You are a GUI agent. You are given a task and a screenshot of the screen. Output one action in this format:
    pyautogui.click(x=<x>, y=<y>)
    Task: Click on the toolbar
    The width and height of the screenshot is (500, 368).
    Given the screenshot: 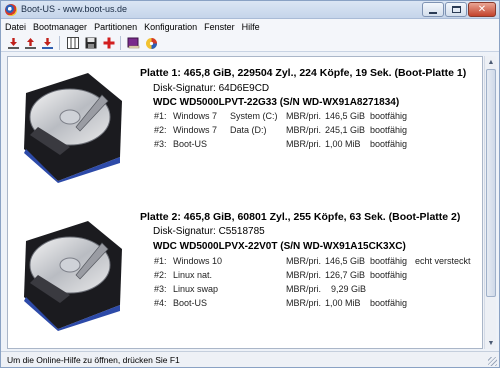 What is the action you would take?
    pyautogui.click(x=250, y=43)
    